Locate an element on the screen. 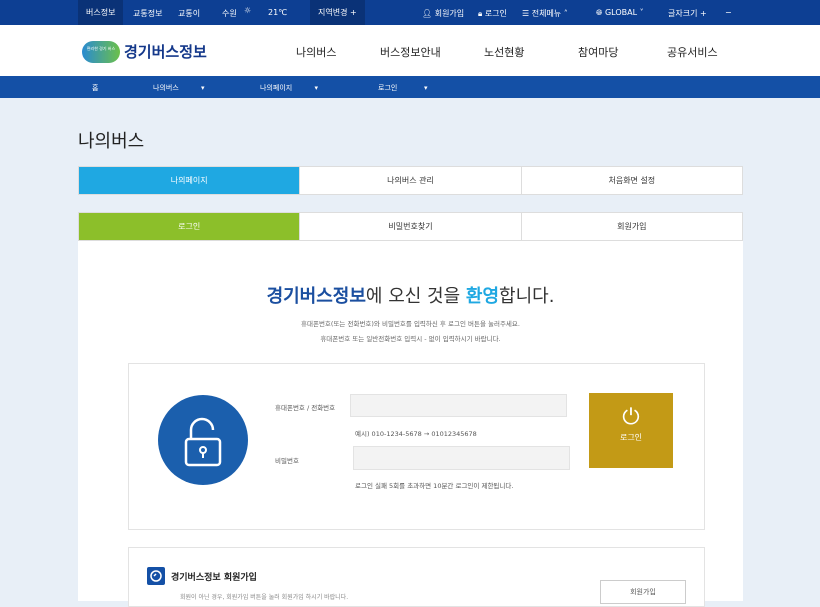 This screenshot has width=820, height=607. tab-find-password: 비밀번호찾기 is located at coordinates (409, 226).